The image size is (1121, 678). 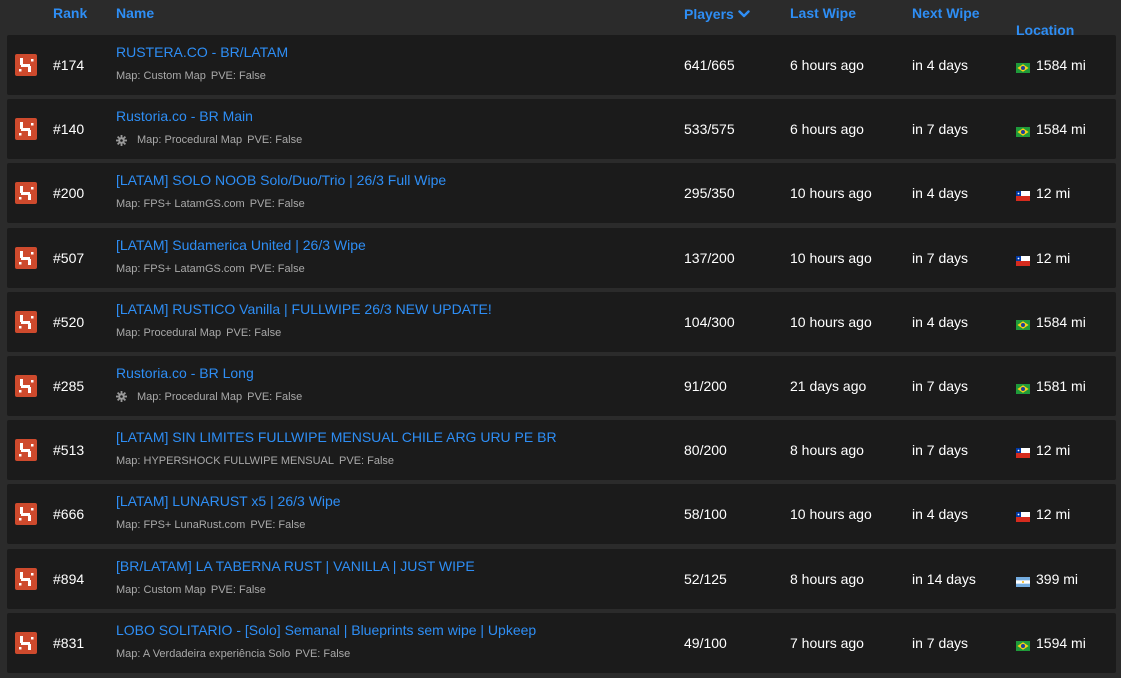 What do you see at coordinates (184, 116) in the screenshot?
I see `server-name-link: Rustoria.co - BR Main` at bounding box center [184, 116].